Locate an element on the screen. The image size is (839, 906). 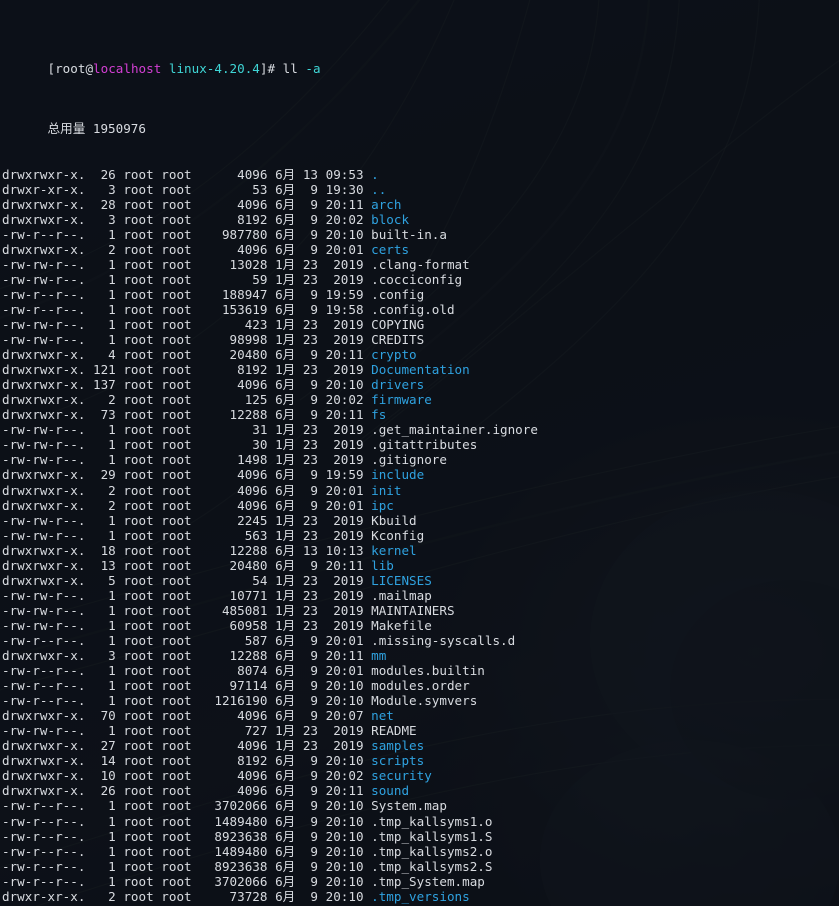
cell-size: 60958 is located at coordinates (233, 625).